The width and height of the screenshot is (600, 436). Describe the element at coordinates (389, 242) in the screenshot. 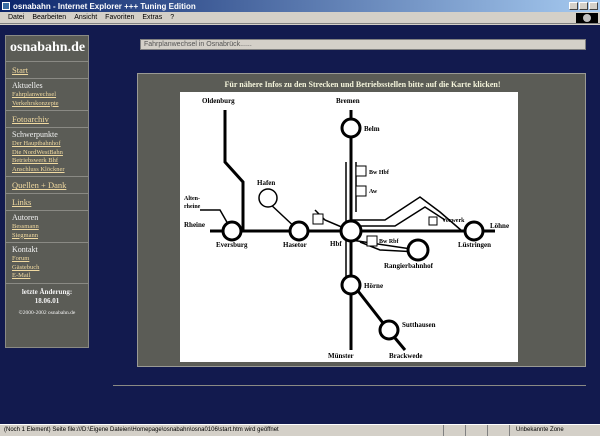

I see `label-bw-rbf: Bw Rbf` at that location.